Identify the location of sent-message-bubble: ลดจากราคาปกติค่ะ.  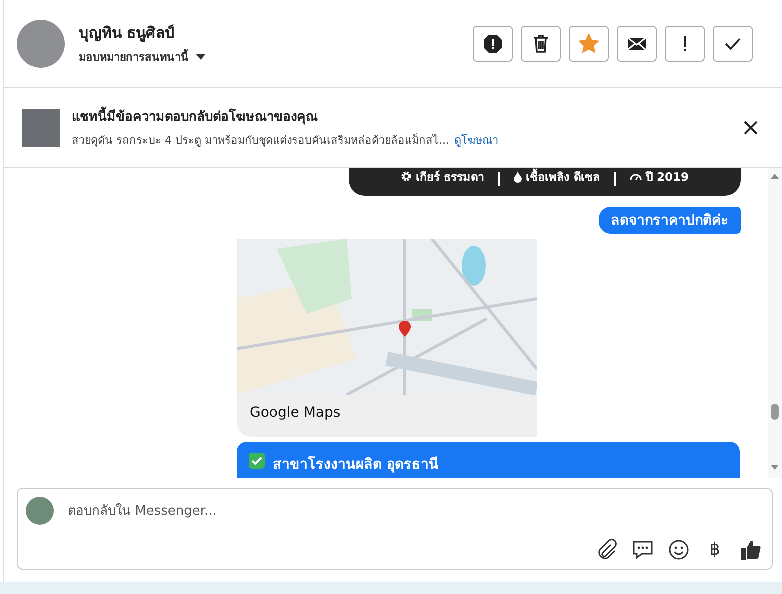
(670, 220).